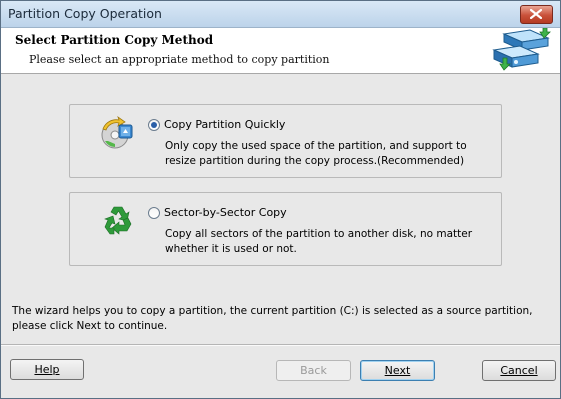 The height and width of the screenshot is (399, 561). I want to click on quick-copy-icon, so click(117, 132).